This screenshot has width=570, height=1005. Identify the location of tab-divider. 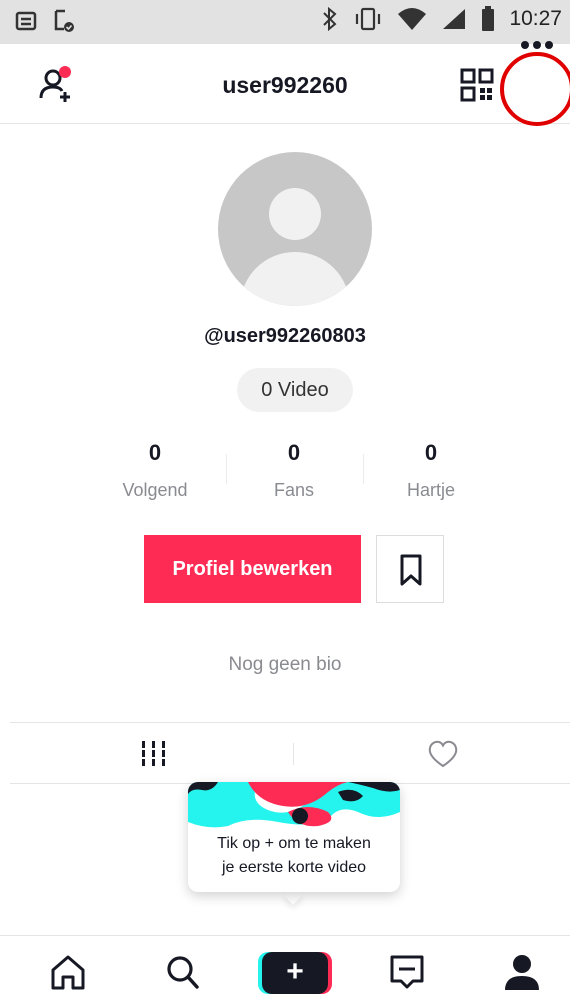
(293, 754).